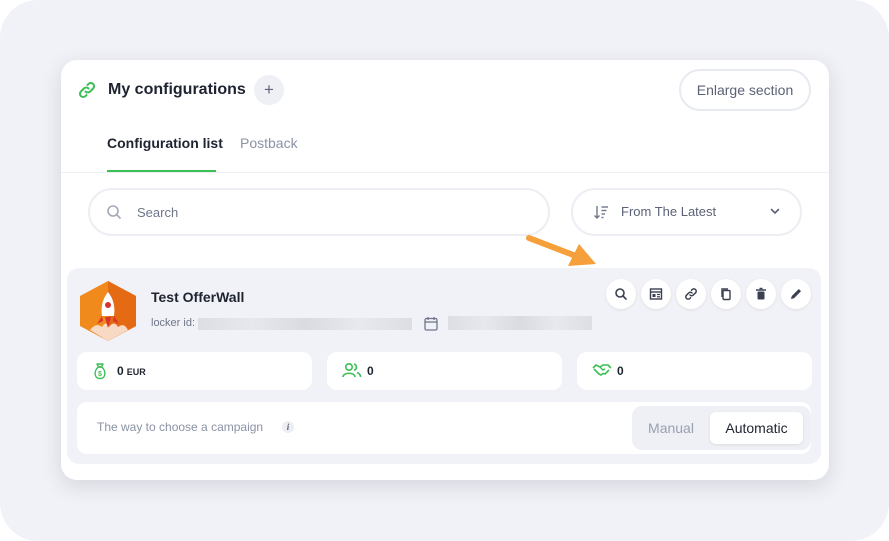  What do you see at coordinates (165, 143) in the screenshot?
I see `tab-configuration-list: Configuration list` at bounding box center [165, 143].